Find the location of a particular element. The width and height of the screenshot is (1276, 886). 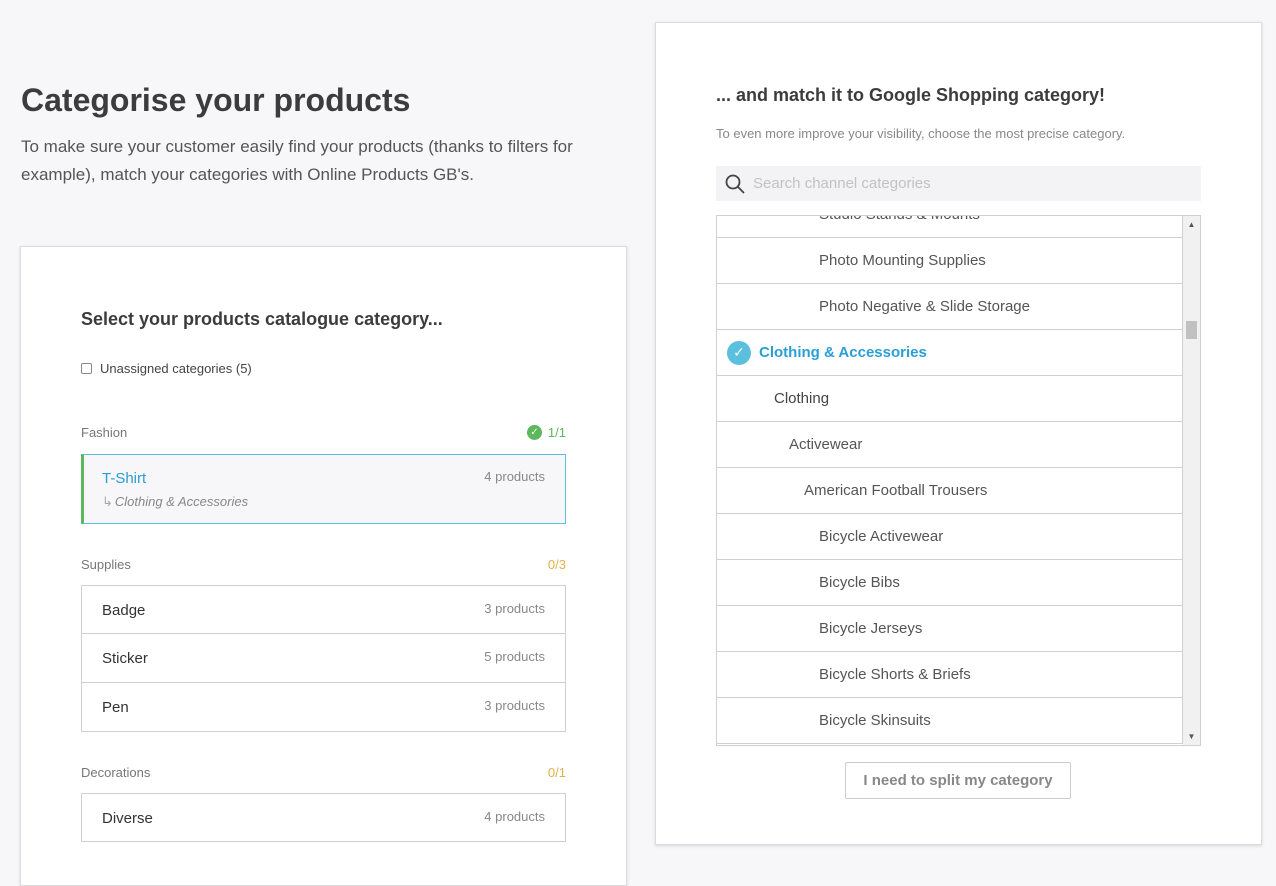

tree-item: Bicycle Bibs is located at coordinates (950, 583).